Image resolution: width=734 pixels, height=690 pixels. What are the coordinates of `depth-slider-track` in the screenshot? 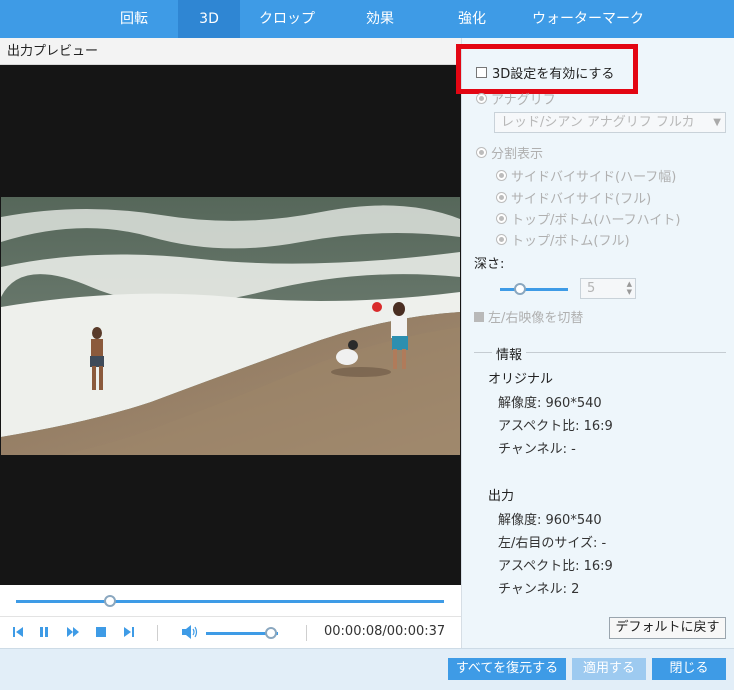 It's located at (534, 289).